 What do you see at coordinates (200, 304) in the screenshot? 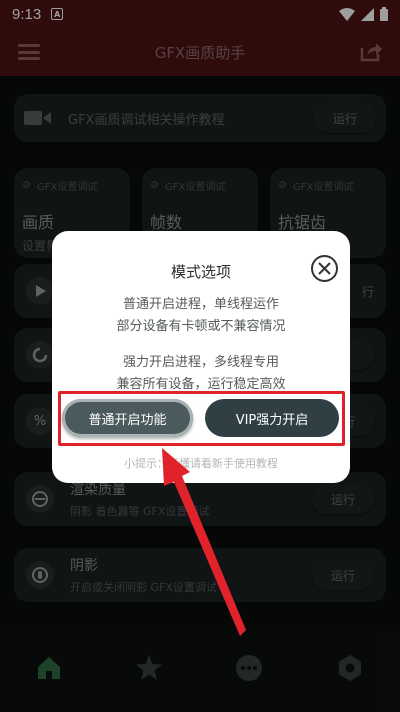
I see `dialog-line: 普通开启进程，单线程运作` at bounding box center [200, 304].